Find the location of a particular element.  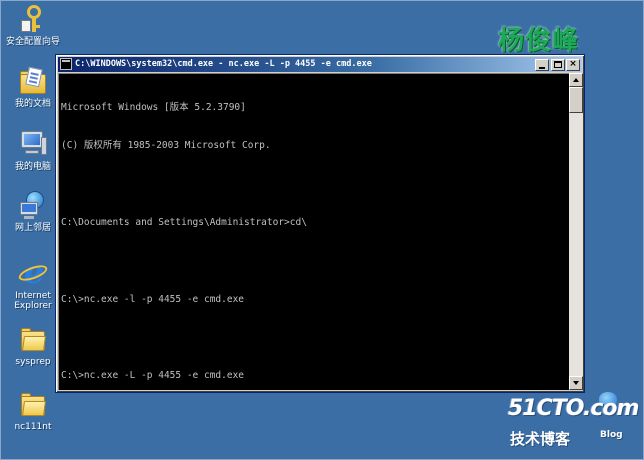

arrow-down-icon is located at coordinates (576, 383).